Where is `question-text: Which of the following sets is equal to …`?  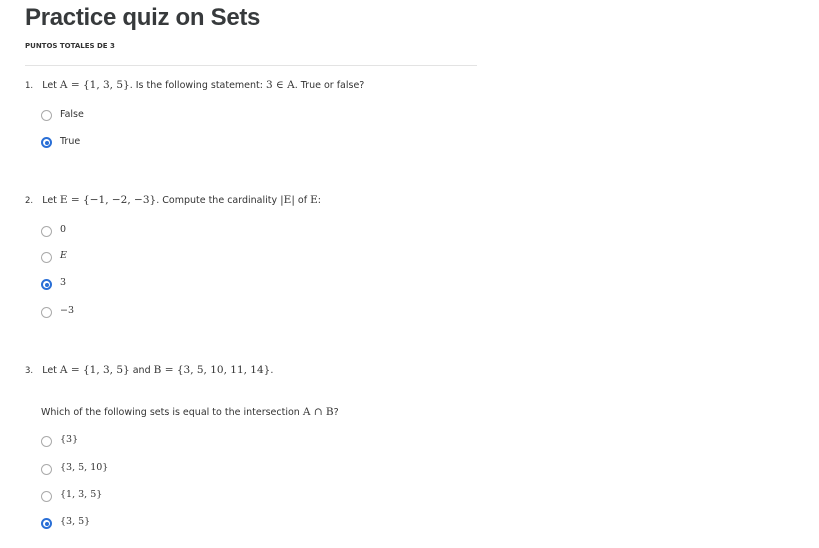
question-text: Which of the following sets is equal to … is located at coordinates (172, 412).